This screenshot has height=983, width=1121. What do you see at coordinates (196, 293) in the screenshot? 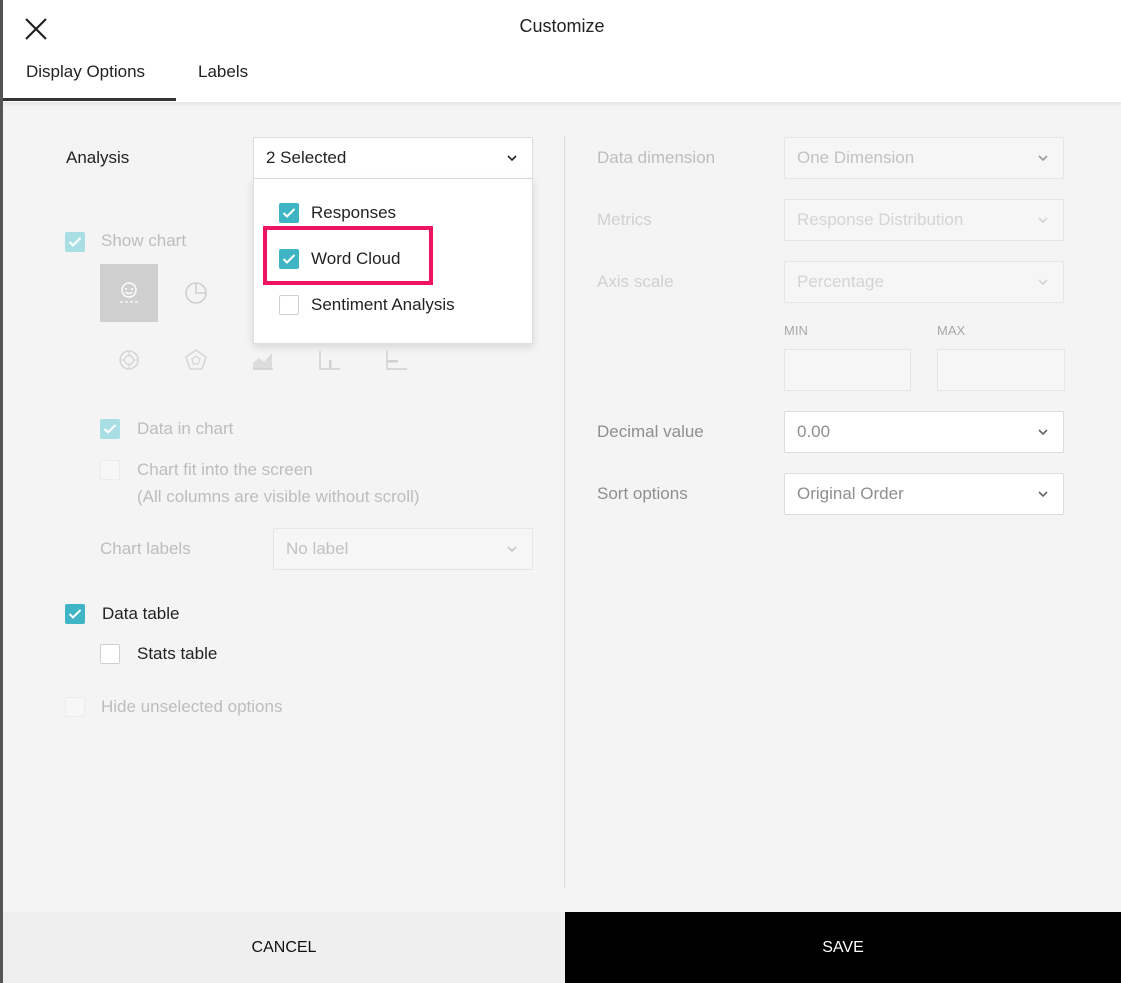
I see `pie-chart-icon` at bounding box center [196, 293].